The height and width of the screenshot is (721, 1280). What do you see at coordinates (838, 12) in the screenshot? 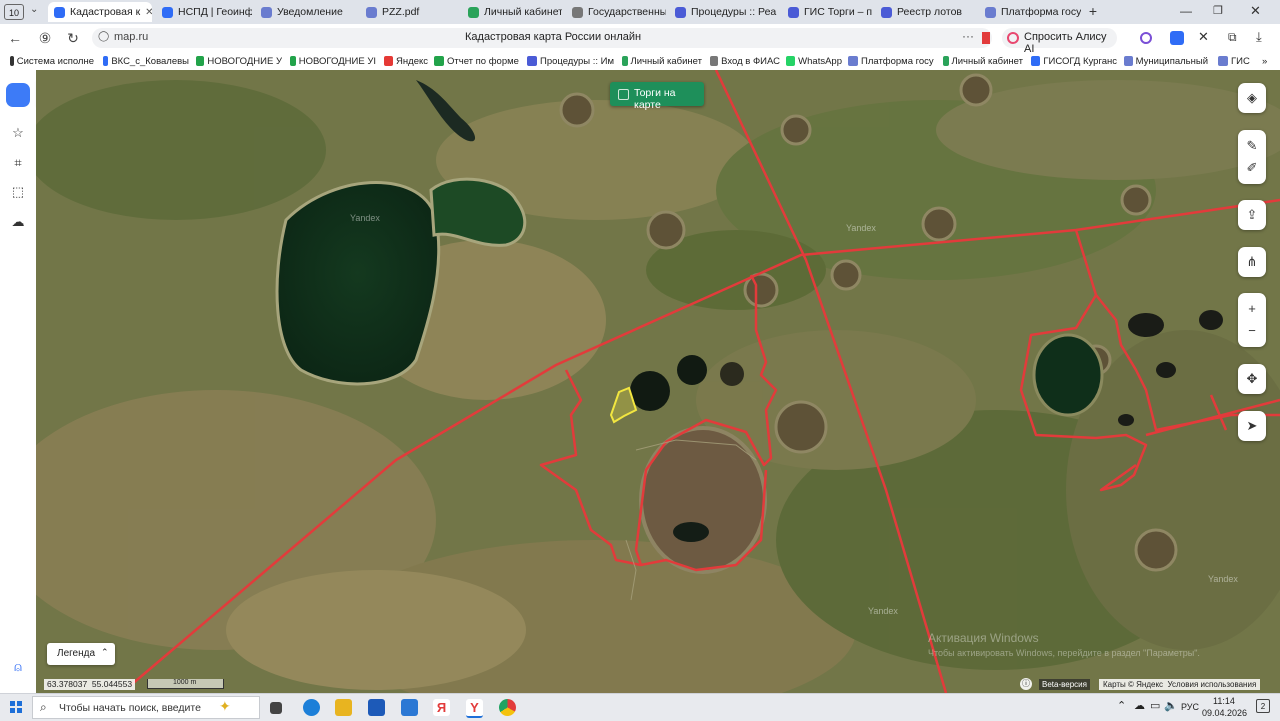
I see `tab-label: ГИС Торги – прод` at bounding box center [838, 12].